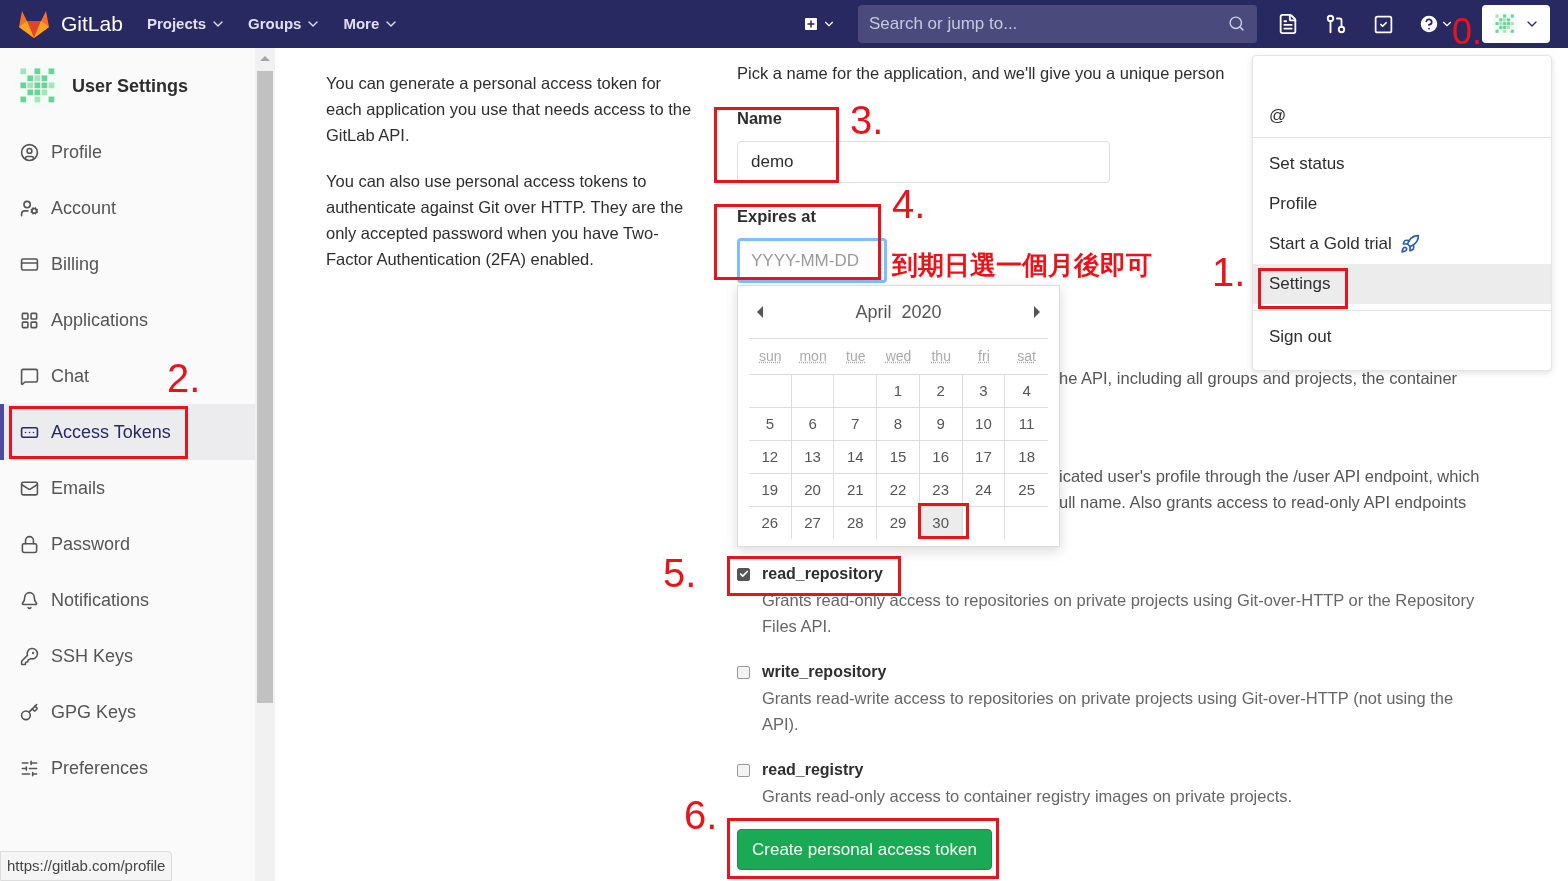  What do you see at coordinates (940, 424) in the screenshot?
I see `calendar-day: 9` at bounding box center [940, 424].